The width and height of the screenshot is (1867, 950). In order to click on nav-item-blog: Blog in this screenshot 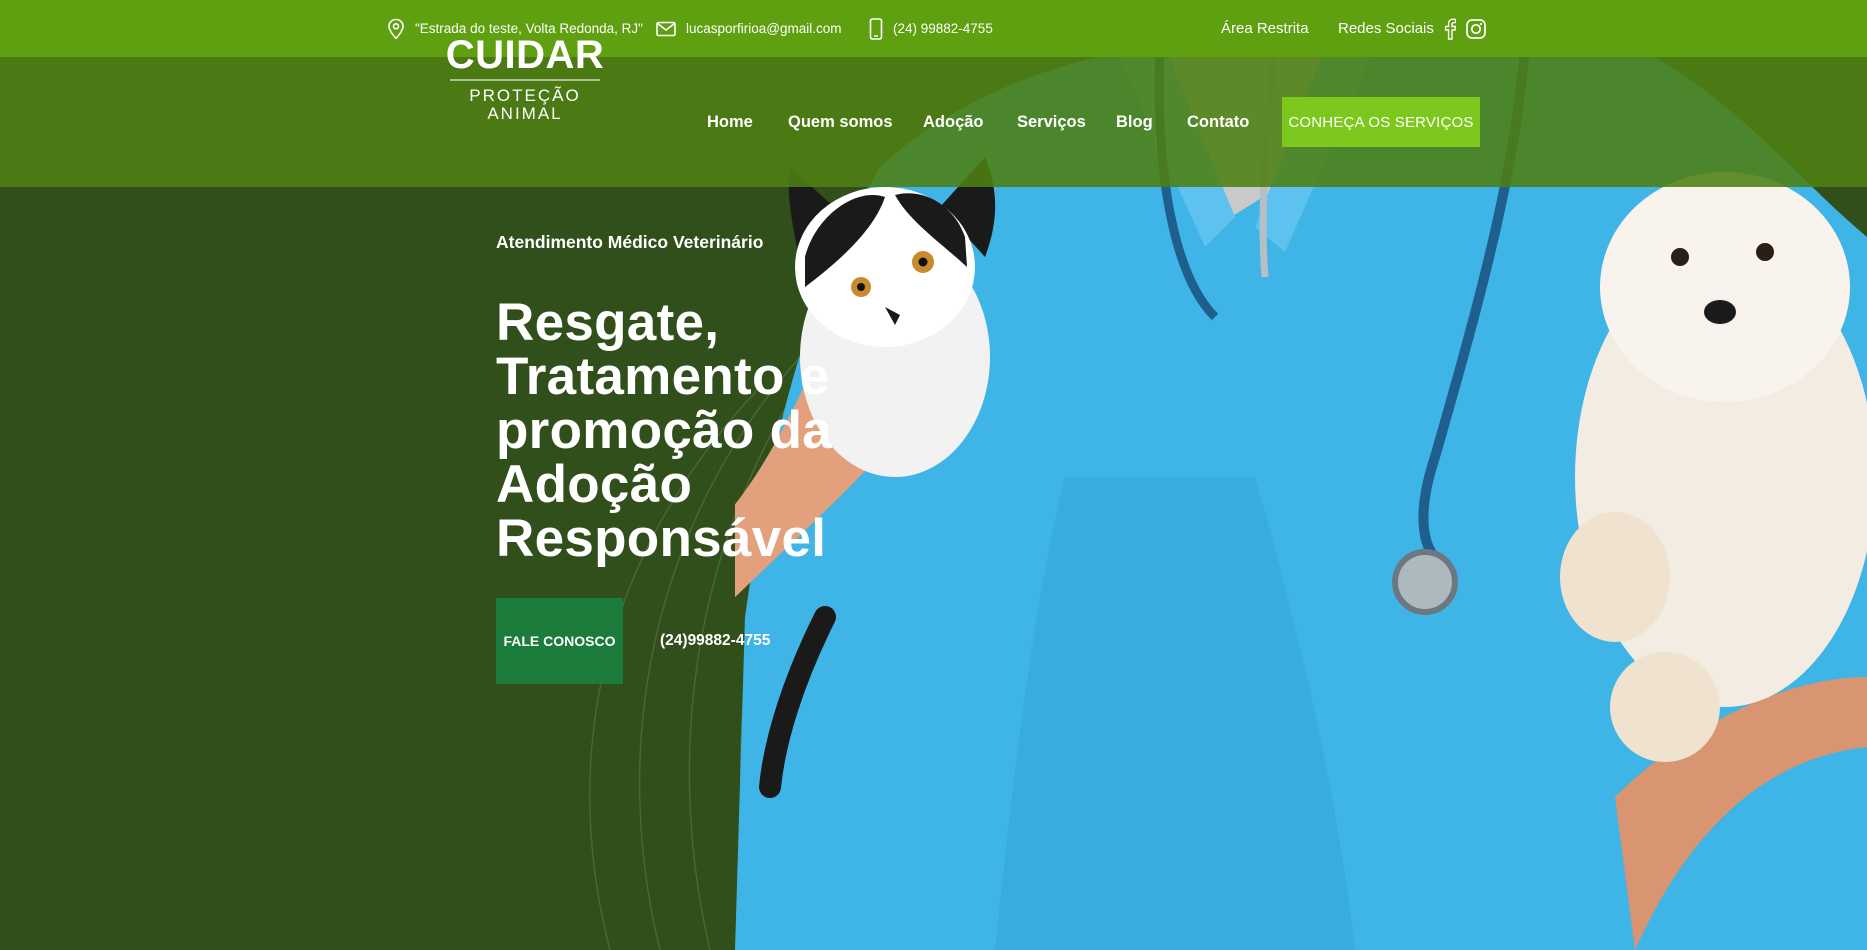, I will do `click(1134, 122)`.